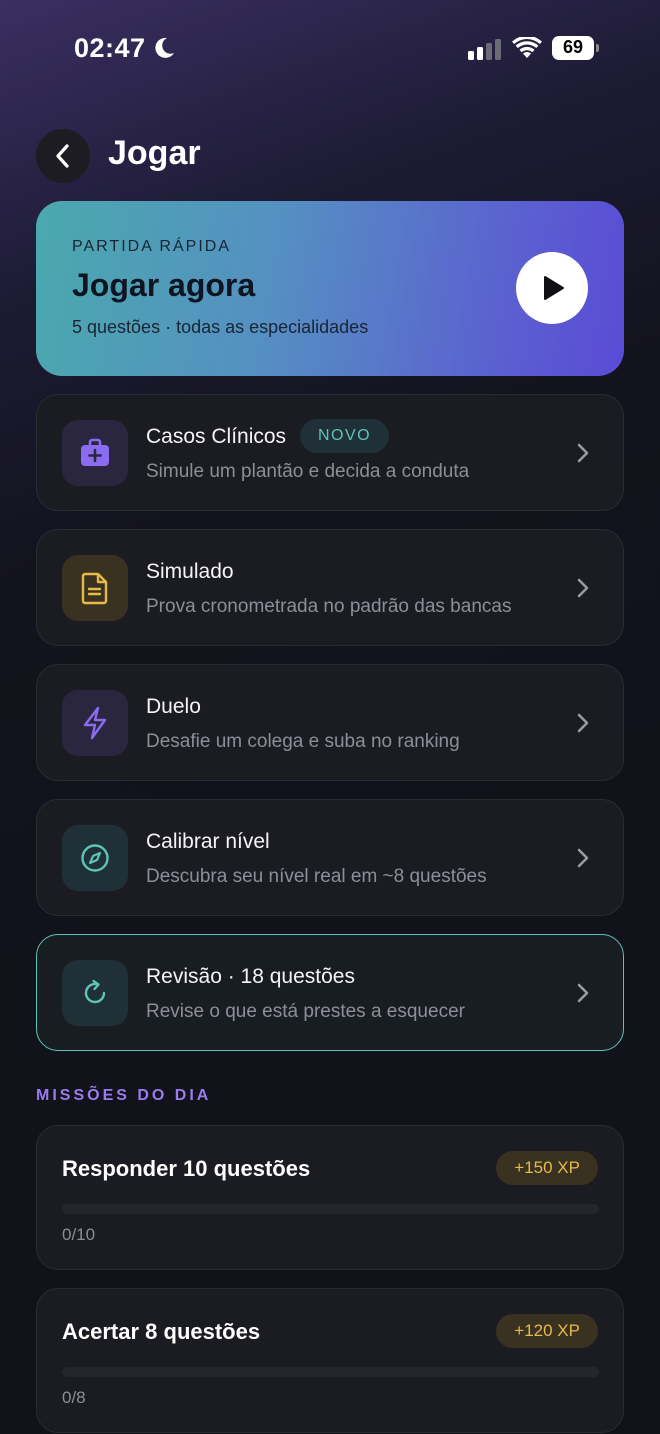 The image size is (660, 1434). Describe the element at coordinates (484, 49) in the screenshot. I see `cellular-signal-icon` at that location.